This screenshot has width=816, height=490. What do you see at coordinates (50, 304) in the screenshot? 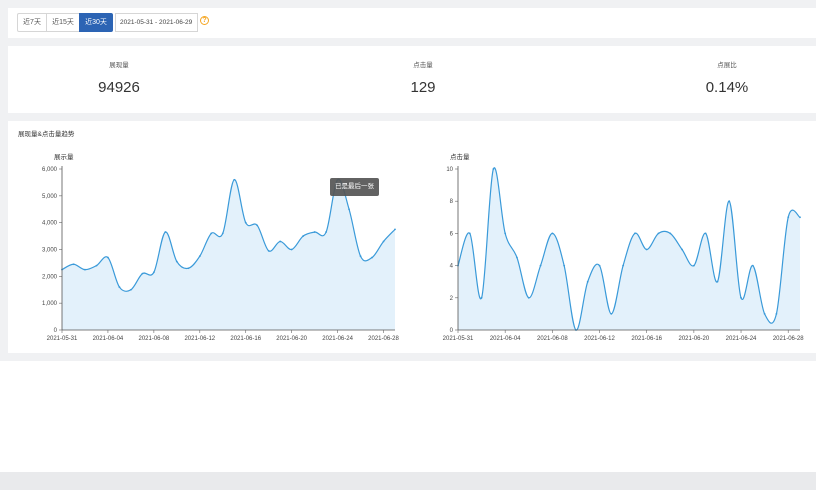
I see `y-tick-label: 1,000` at bounding box center [50, 304].